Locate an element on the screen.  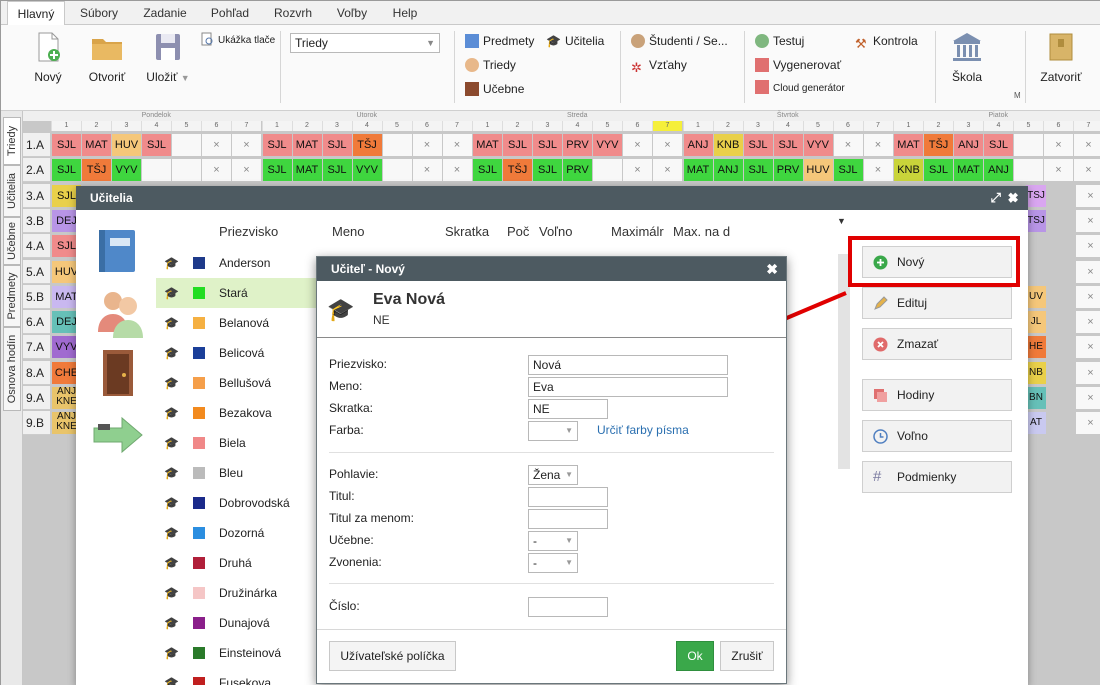
lesson-cell: ANJ is located at coordinates (728, 170).